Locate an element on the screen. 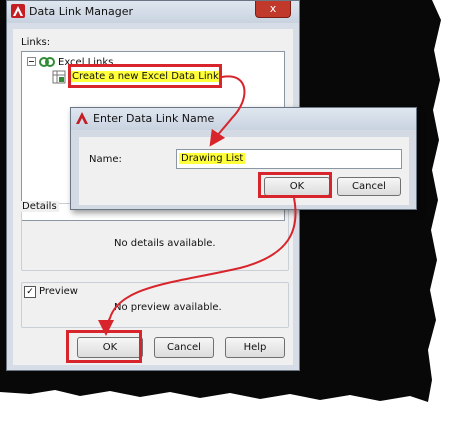 The image size is (474, 436). arrow-to-name-dialog is located at coordinates (227, 111).